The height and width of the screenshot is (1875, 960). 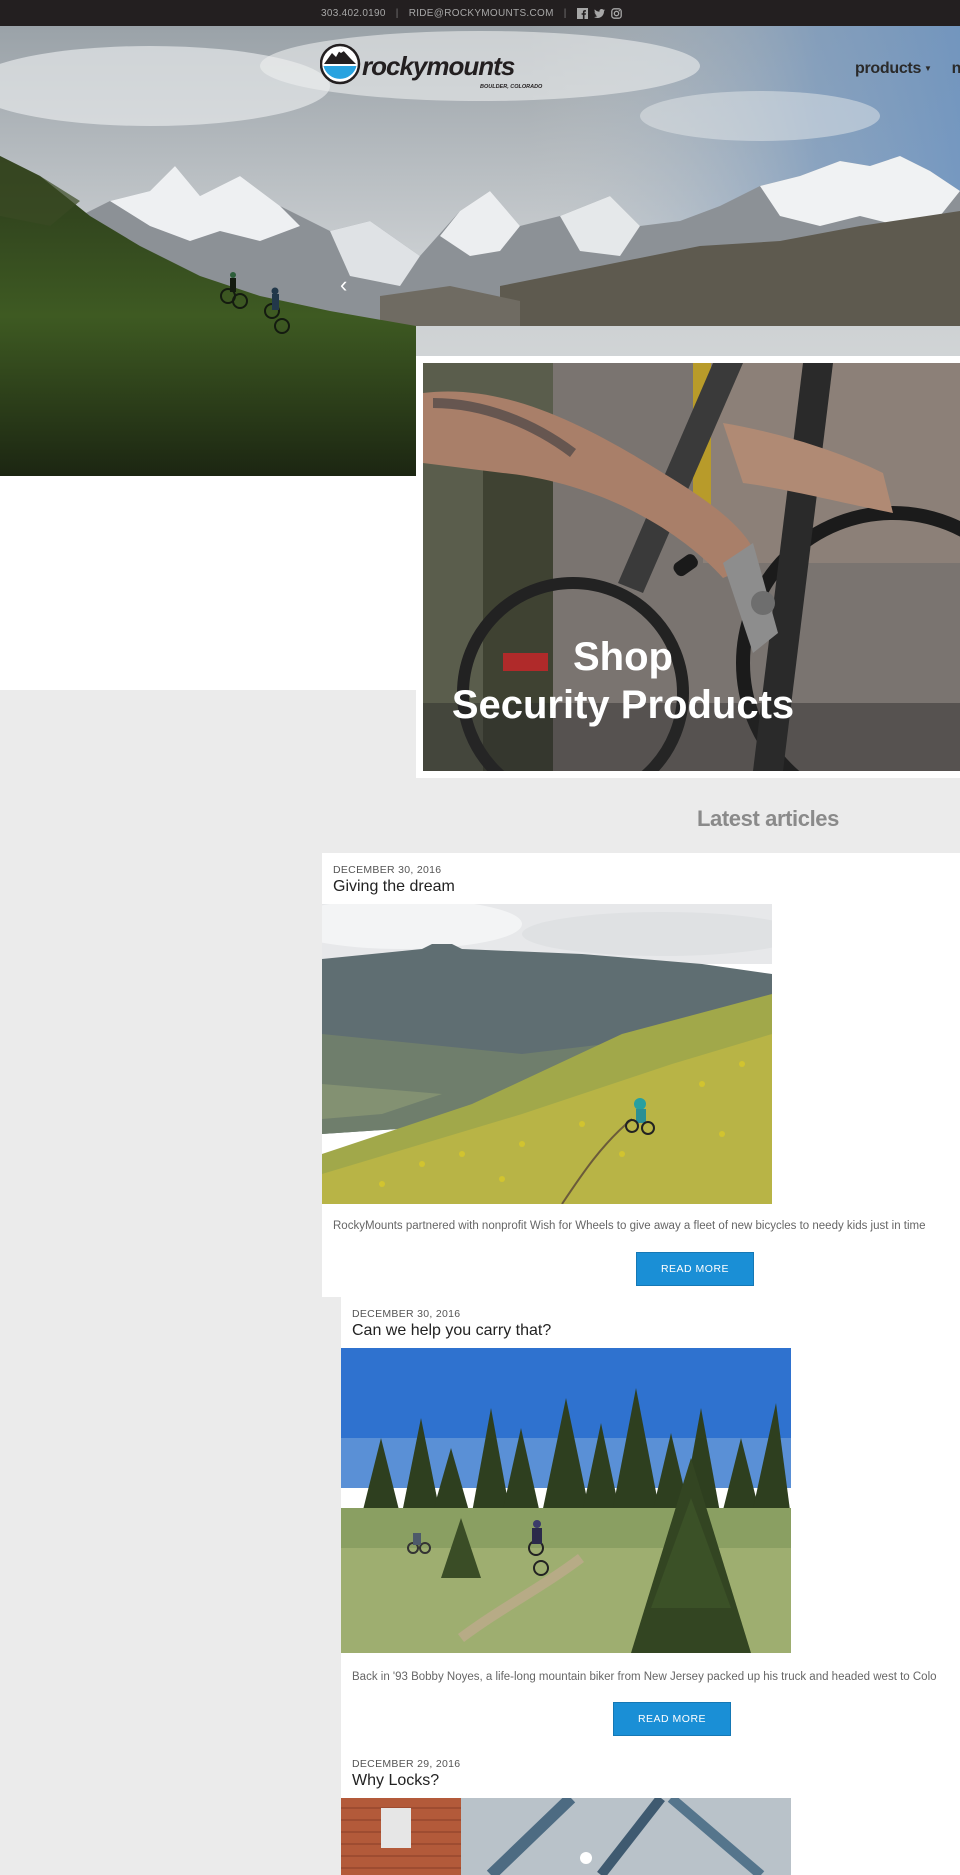 I want to click on promo-tile-security: Shop Security Products, so click(x=688, y=567).